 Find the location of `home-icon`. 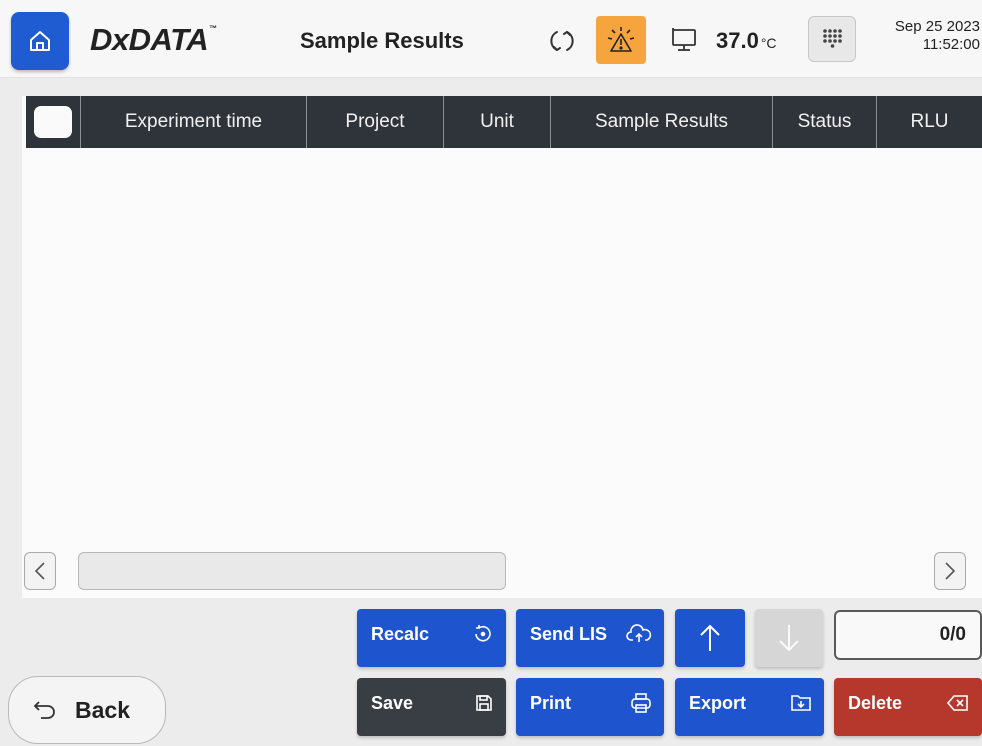

home-icon is located at coordinates (40, 41).